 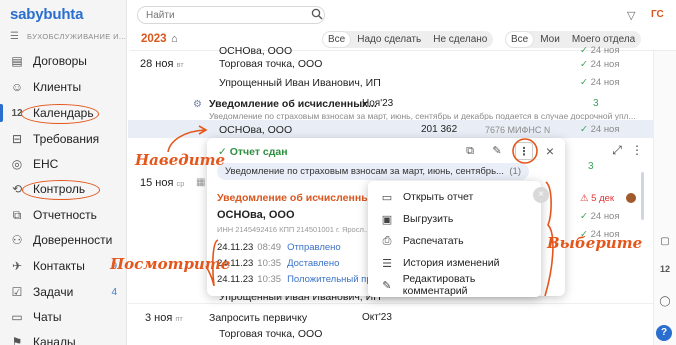 I want to click on contacts-icon: ✈, so click(x=17, y=266).